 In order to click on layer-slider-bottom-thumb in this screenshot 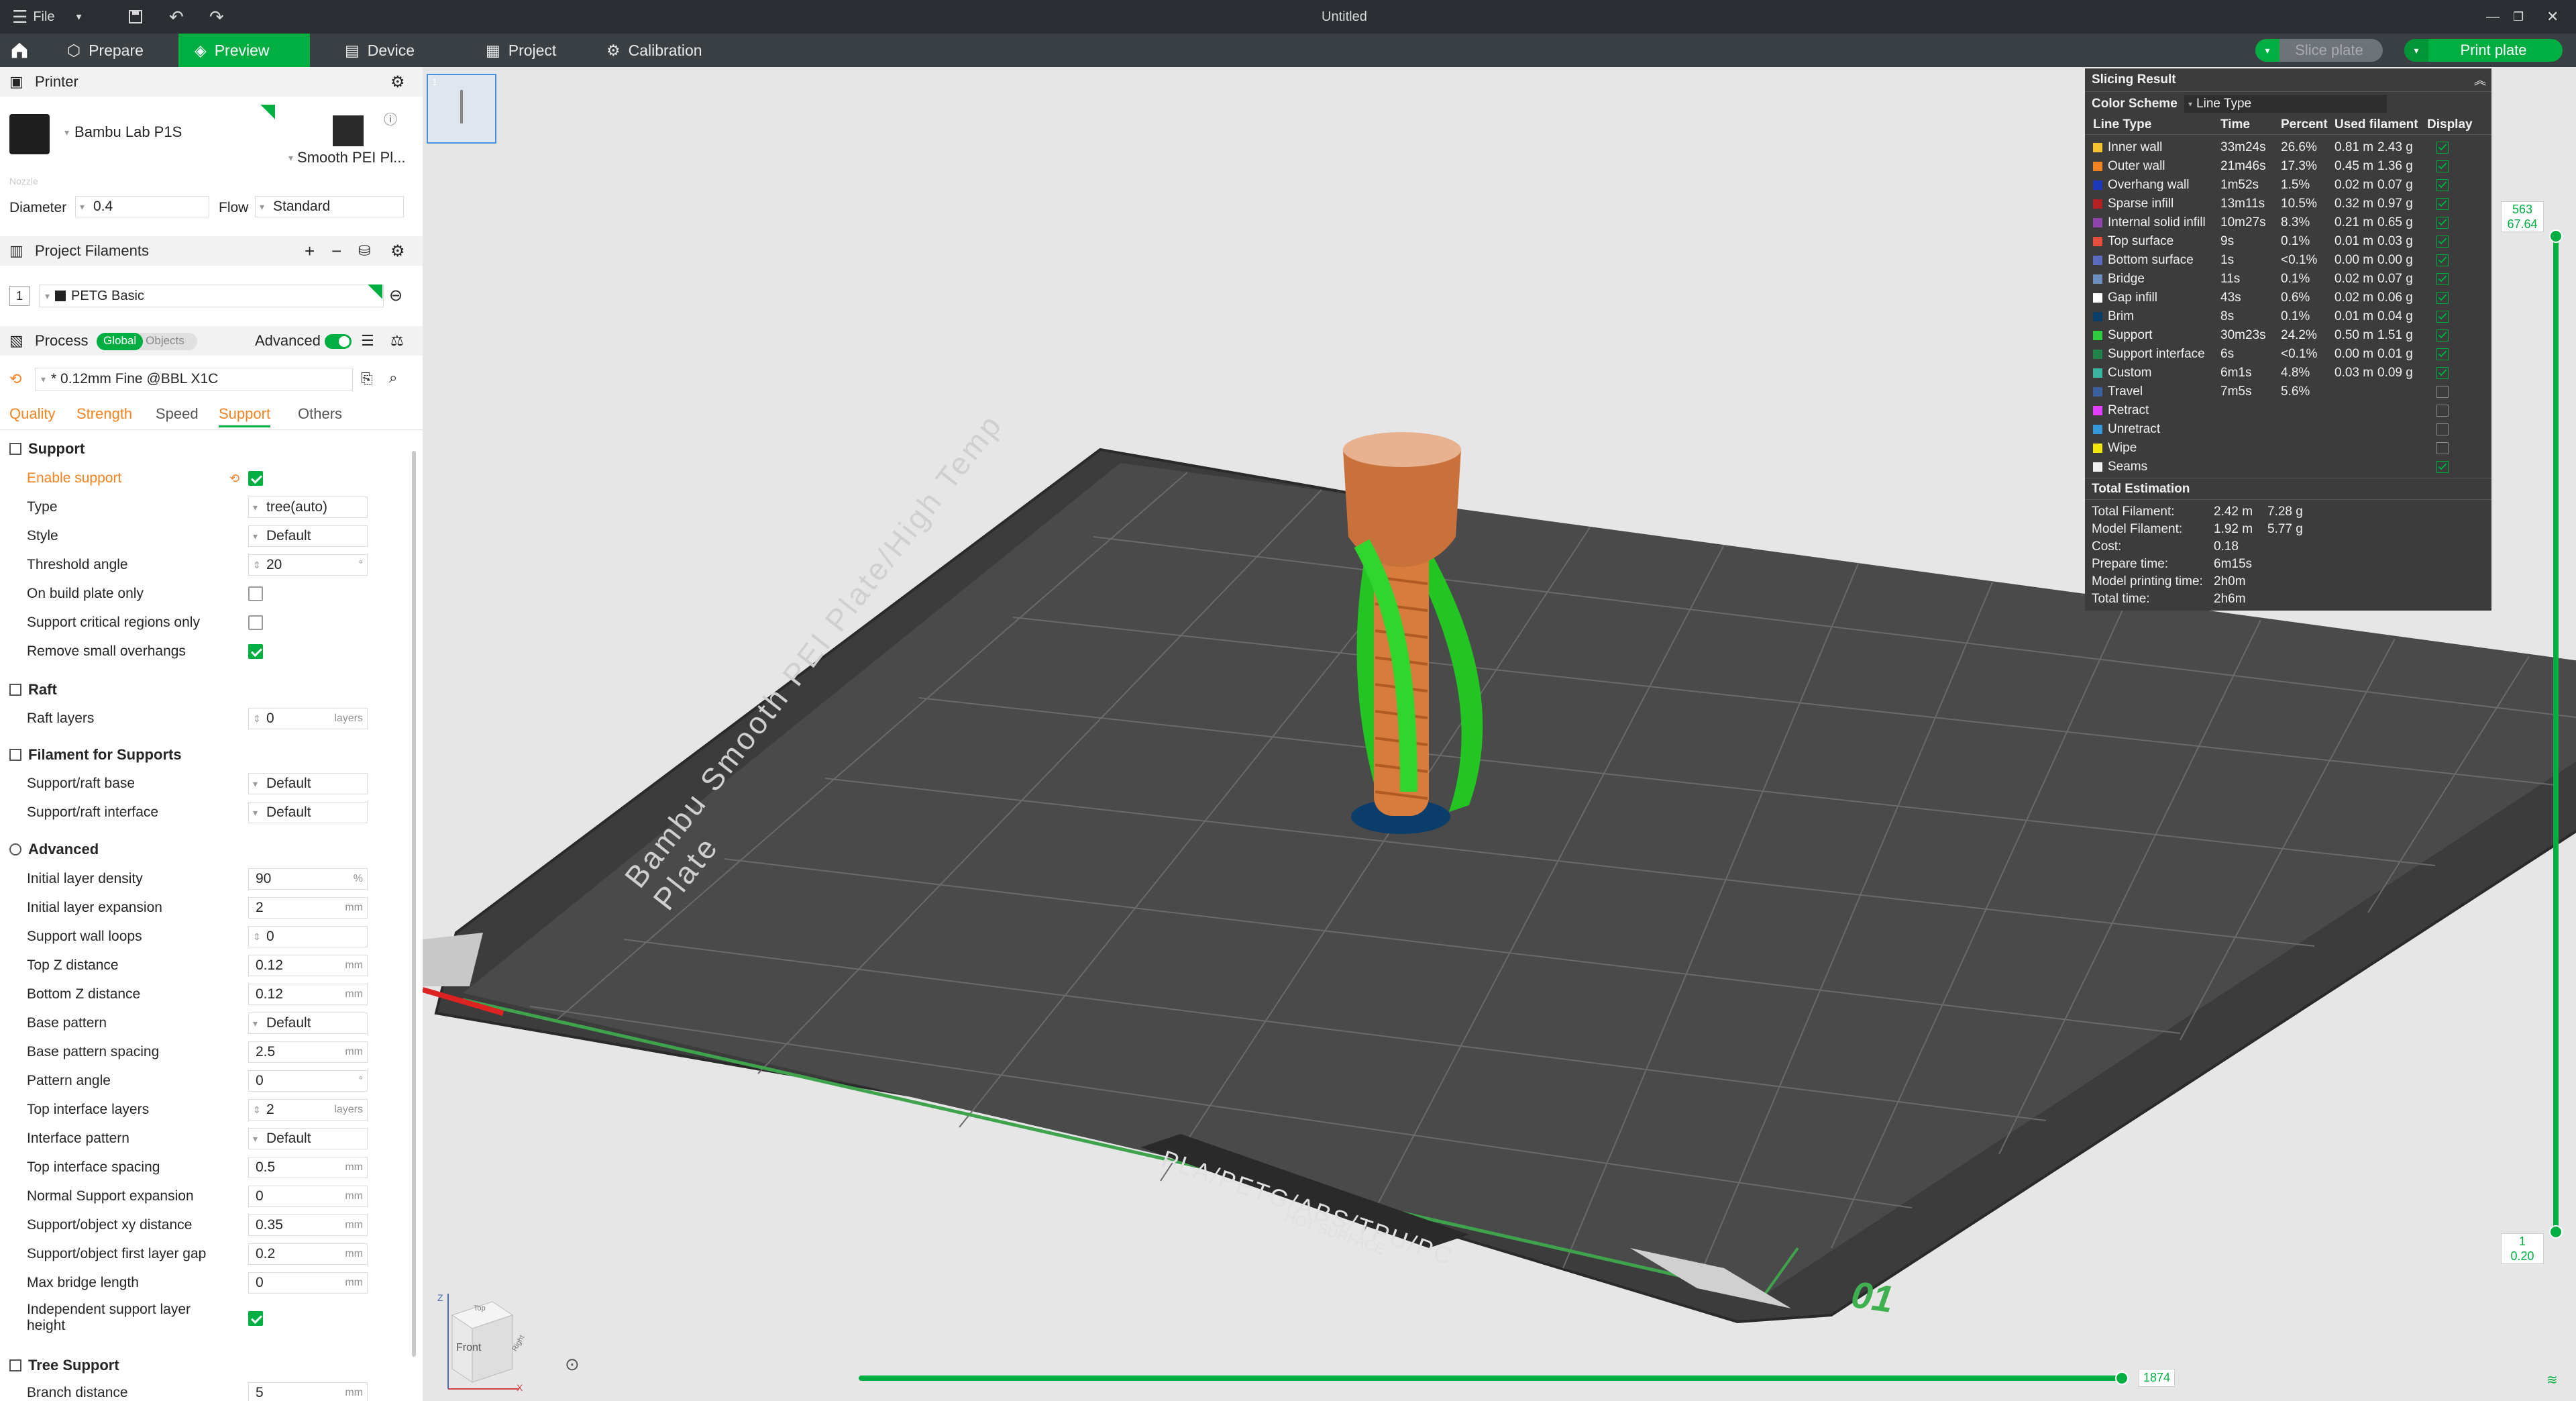, I will do `click(2556, 1232)`.